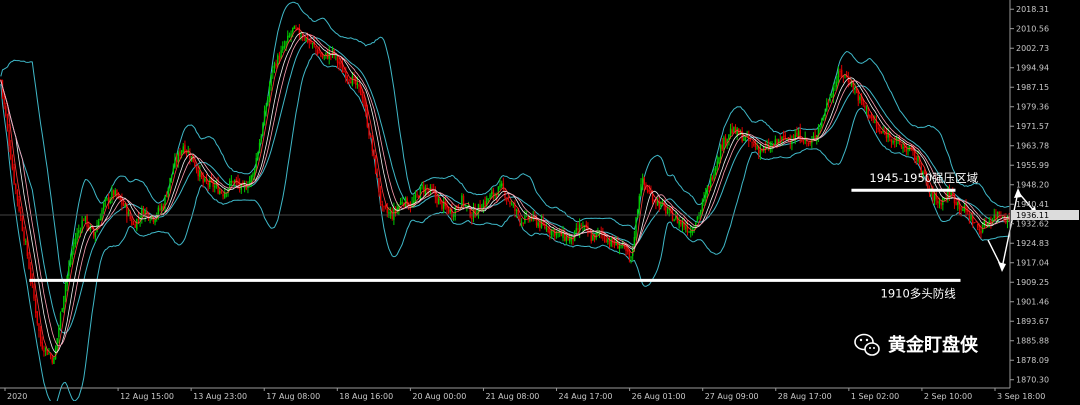  What do you see at coordinates (1032, 165) in the screenshot?
I see `y-tick-label: 1955.99` at bounding box center [1032, 165].